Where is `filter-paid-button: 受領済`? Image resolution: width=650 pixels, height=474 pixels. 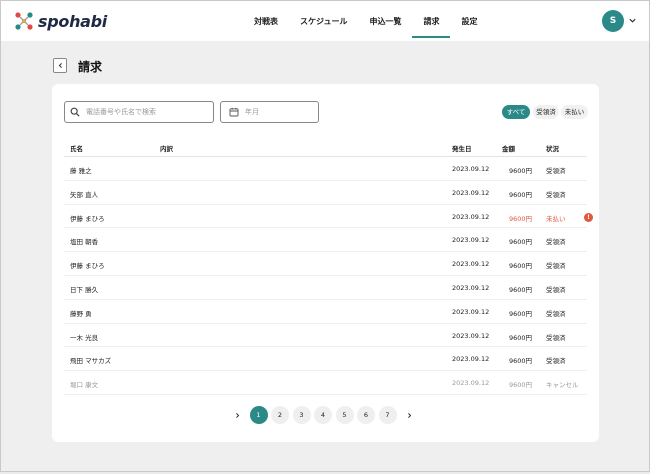 filter-paid-button: 受領済 is located at coordinates (546, 112).